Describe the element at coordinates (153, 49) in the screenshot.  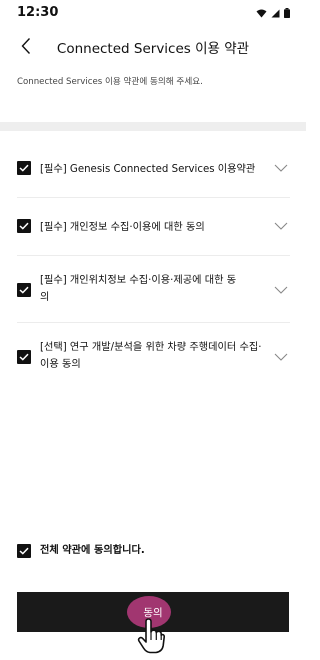
I see `page-title: Connected Services 이용 약관` at that location.